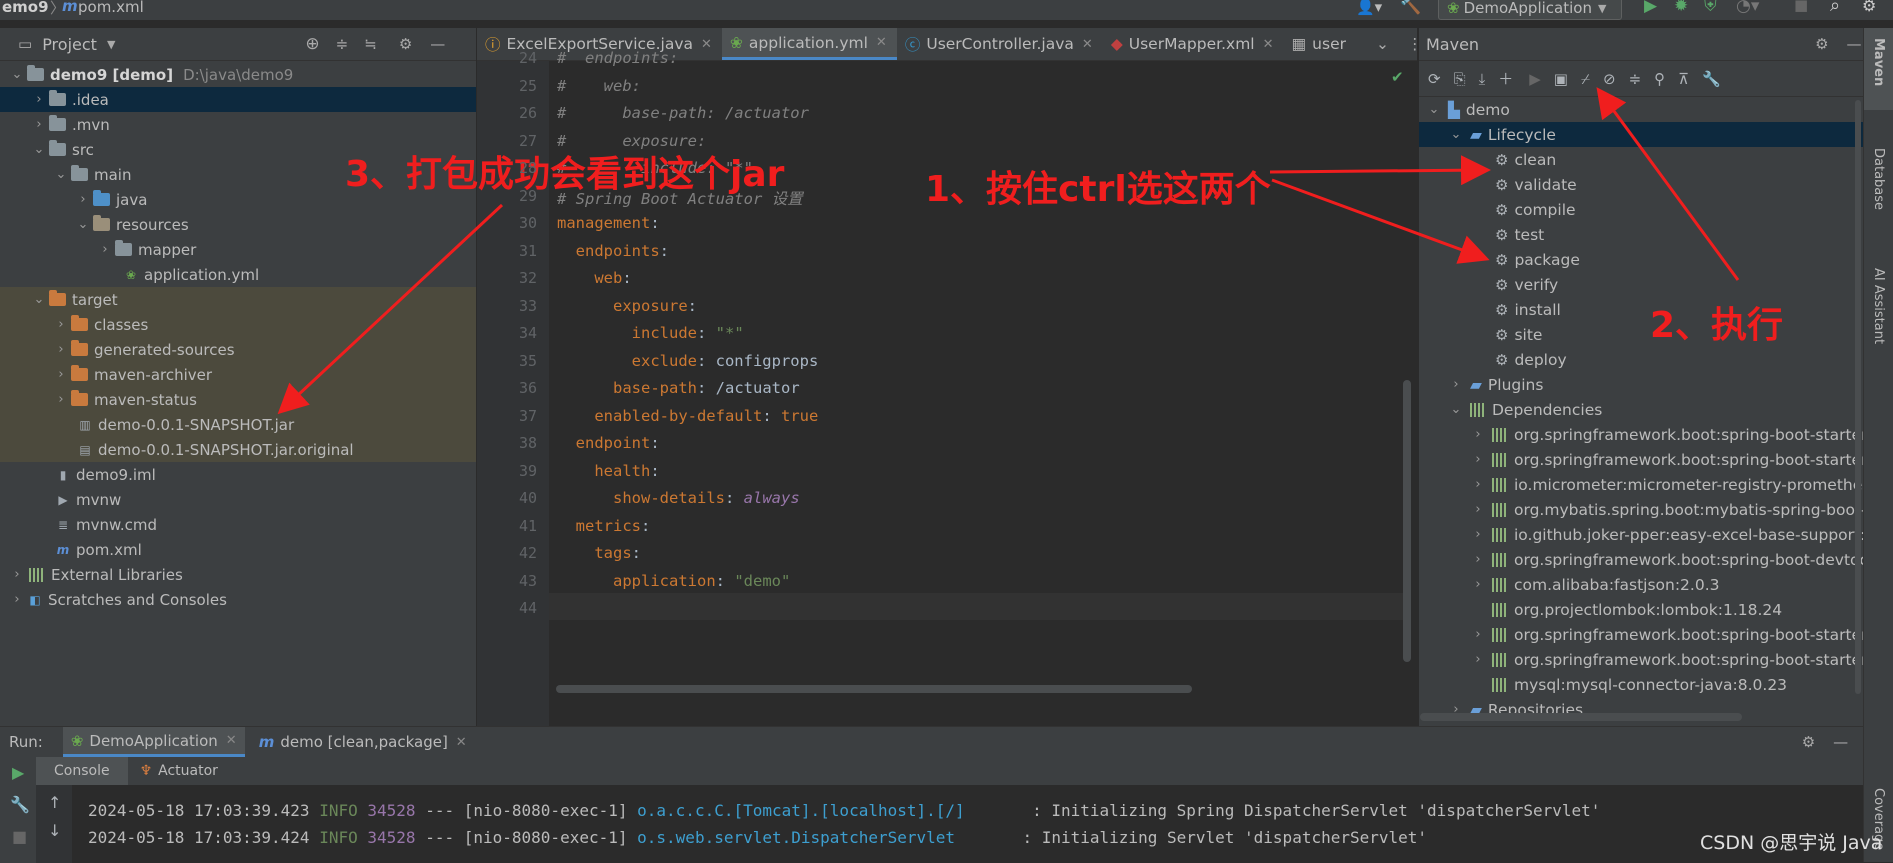  Describe the element at coordinates (565, 174) in the screenshot. I see `annotation-step3: 3、打包成功会看到这个jar` at that location.